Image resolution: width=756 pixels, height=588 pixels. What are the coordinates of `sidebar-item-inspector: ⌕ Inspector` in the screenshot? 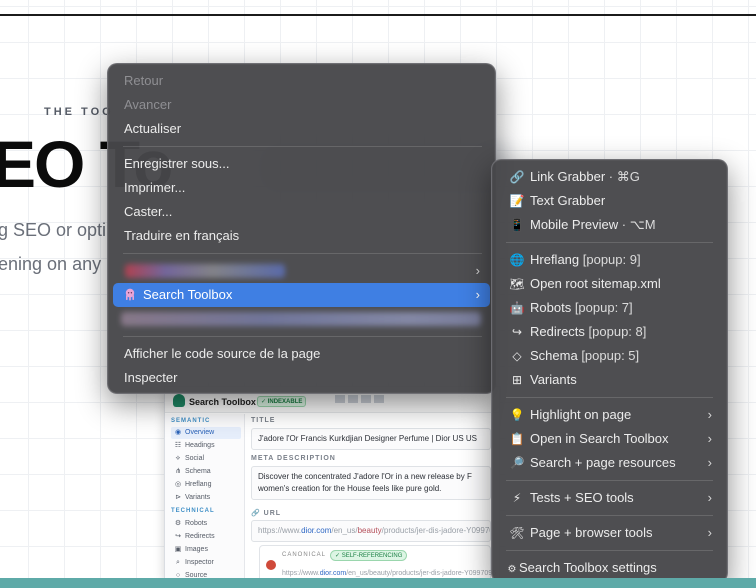 It's located at (206, 563).